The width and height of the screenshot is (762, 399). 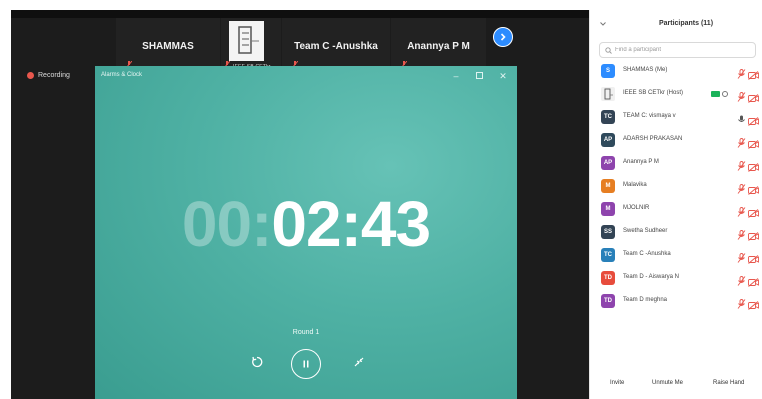 What do you see at coordinates (503, 76) in the screenshot?
I see `close-icon: ✕` at bounding box center [503, 76].